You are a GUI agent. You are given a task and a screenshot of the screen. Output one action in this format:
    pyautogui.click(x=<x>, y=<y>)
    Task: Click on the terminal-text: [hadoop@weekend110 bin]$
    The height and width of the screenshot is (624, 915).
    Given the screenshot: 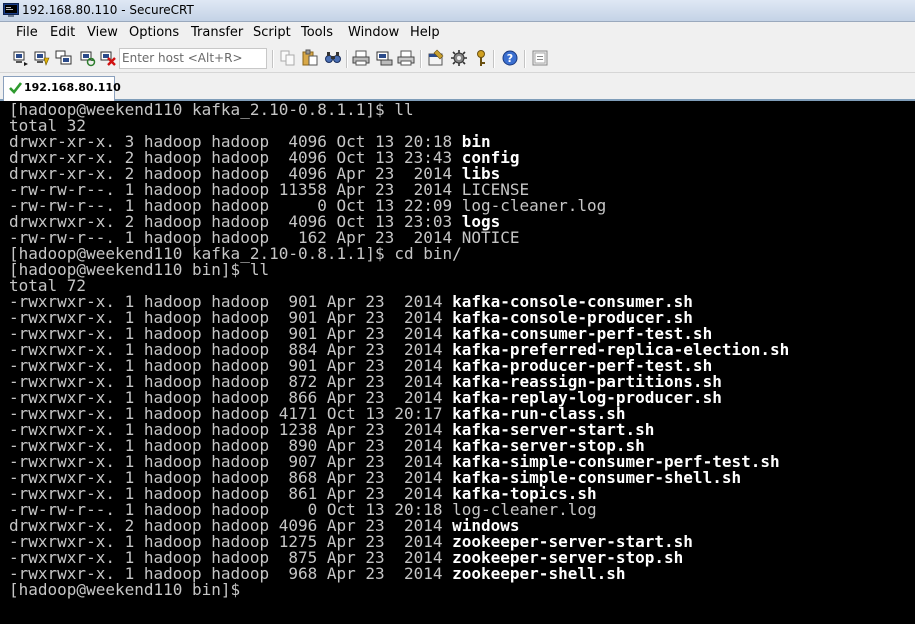 What is the action you would take?
    pyautogui.click(x=129, y=589)
    